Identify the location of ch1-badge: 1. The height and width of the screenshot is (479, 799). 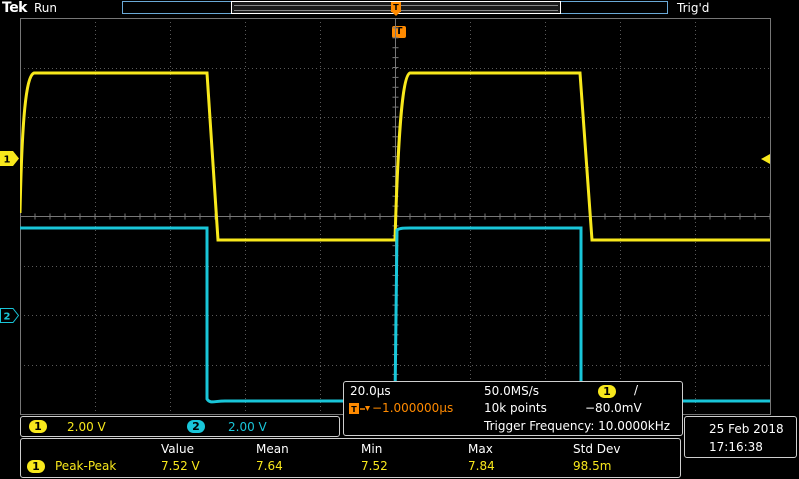
(38, 426).